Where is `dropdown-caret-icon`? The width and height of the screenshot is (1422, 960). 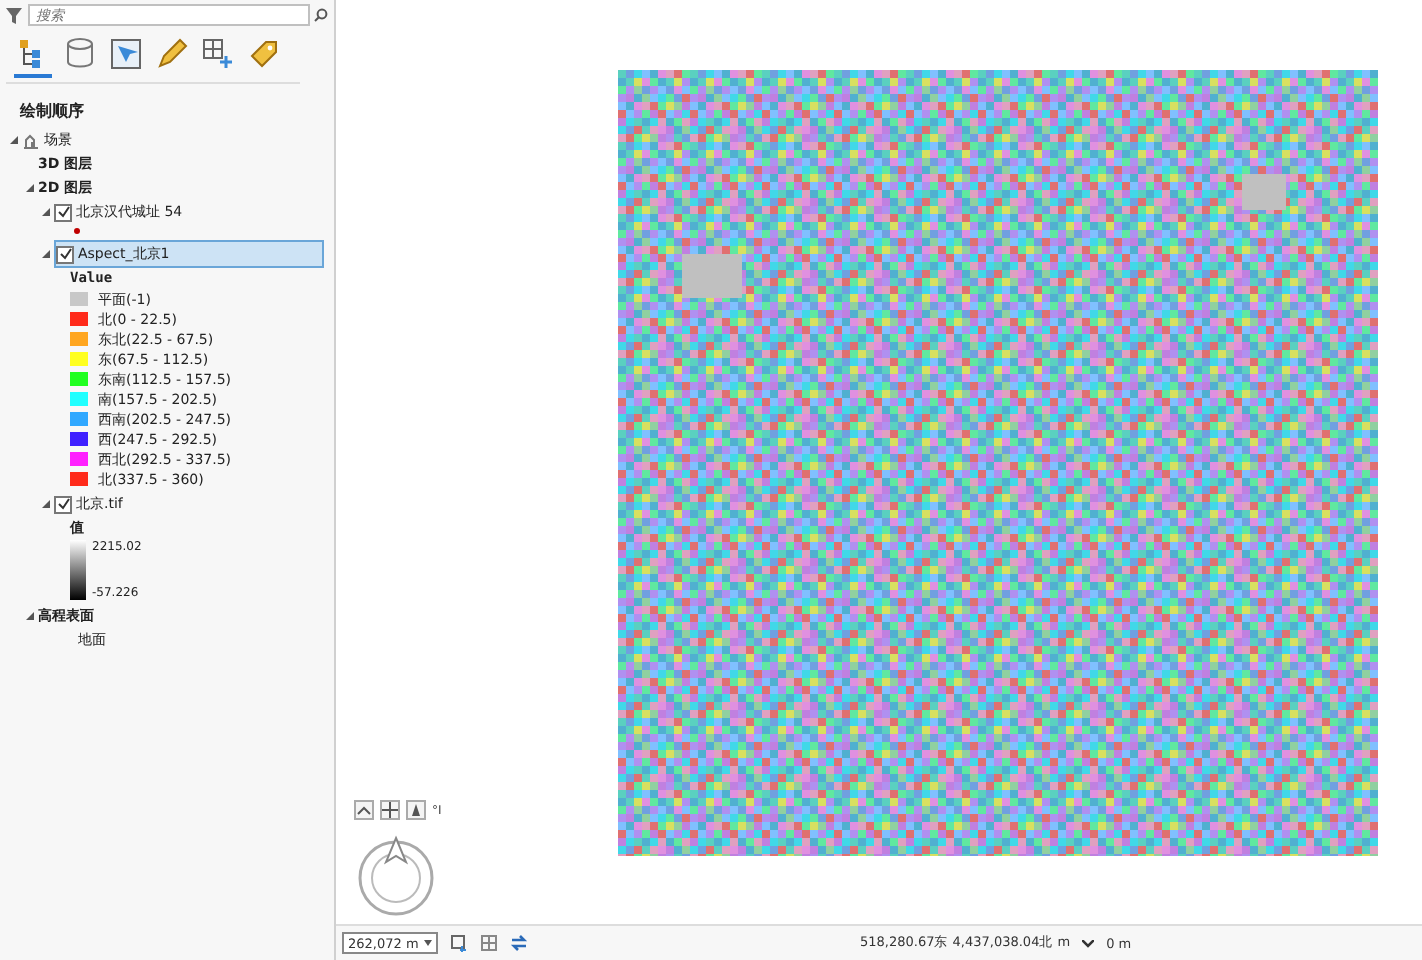
dropdown-caret-icon is located at coordinates (428, 943).